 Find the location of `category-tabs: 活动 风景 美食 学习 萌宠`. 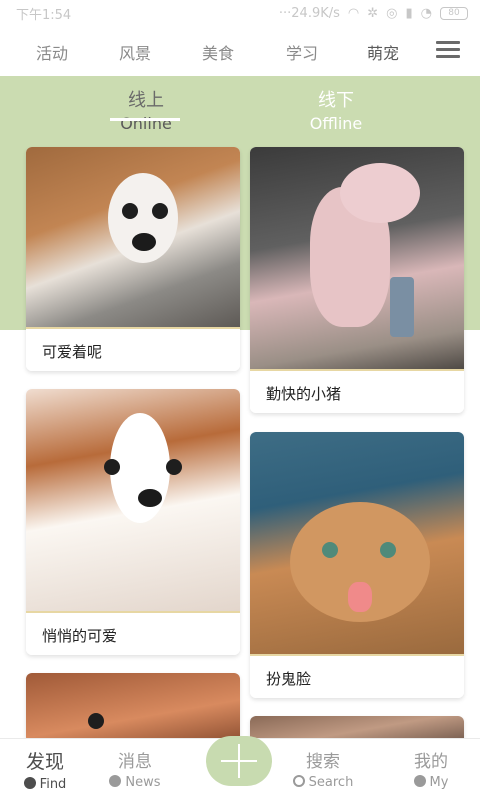

category-tabs: 活动 风景 美食 学习 萌宠 is located at coordinates (240, 55).